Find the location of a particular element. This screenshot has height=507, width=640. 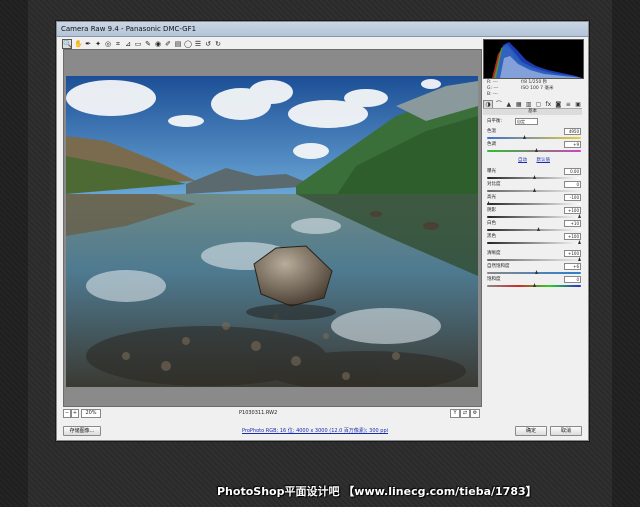

slider-value: 0.00 is located at coordinates (572, 171).